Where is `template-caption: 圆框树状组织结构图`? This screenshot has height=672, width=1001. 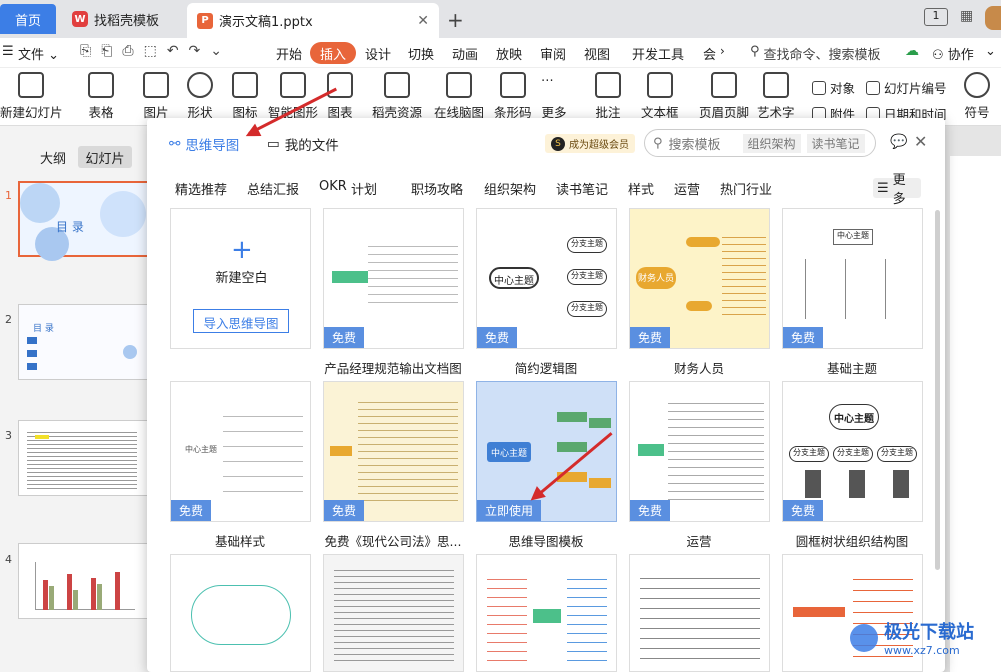
template-caption: 圆框树状组织结构图 is located at coordinates (852, 541).